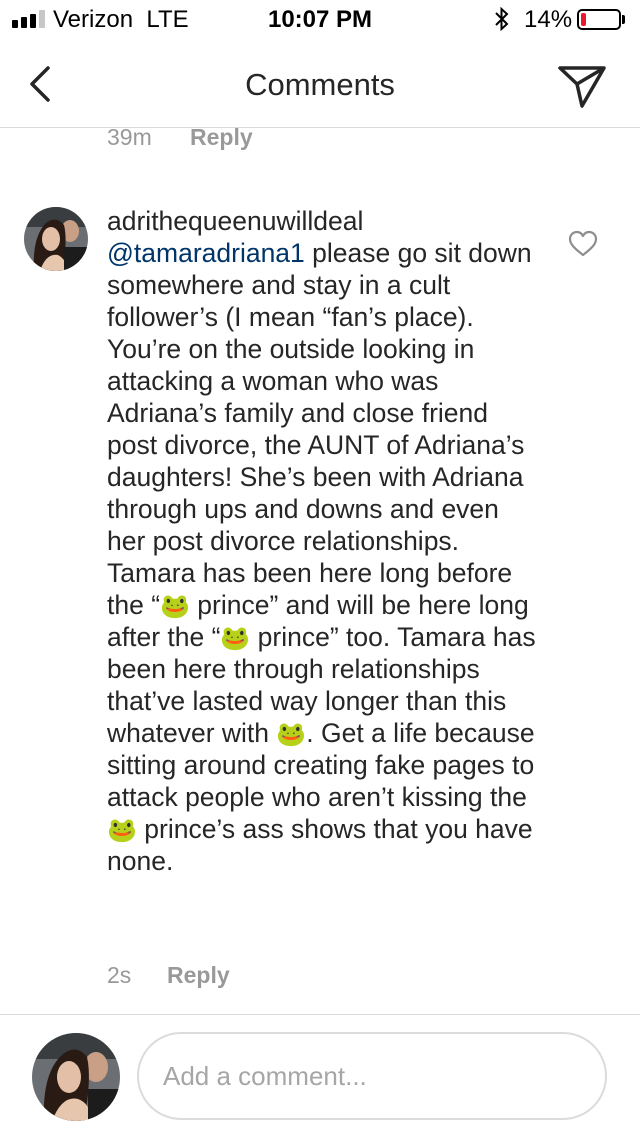 The width and height of the screenshot is (640, 1136). I want to click on page-title: Comments, so click(320, 84).